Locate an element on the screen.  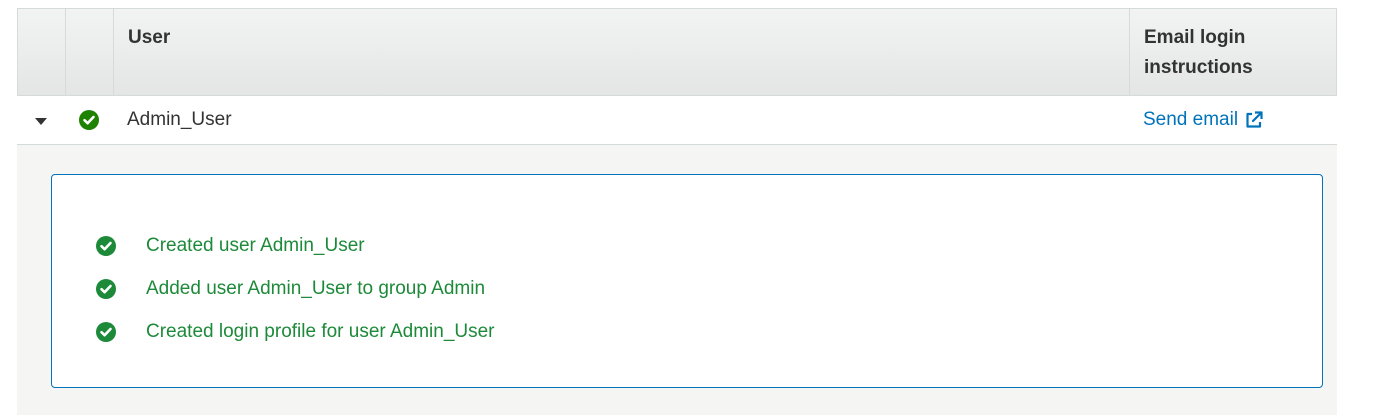
detail-message-text: Added user Admin_User to group Admin is located at coordinates (316, 288).